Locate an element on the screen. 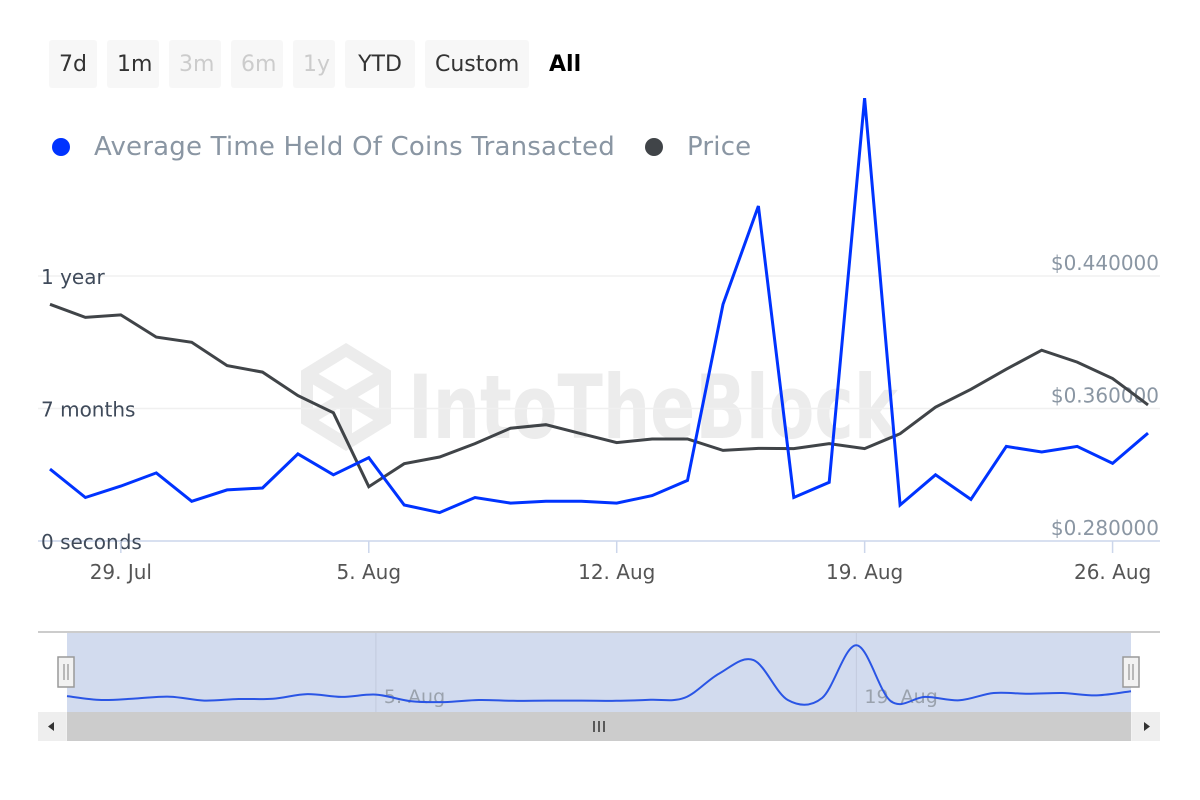  x-tick-label: 26. Aug is located at coordinates (1112, 572).